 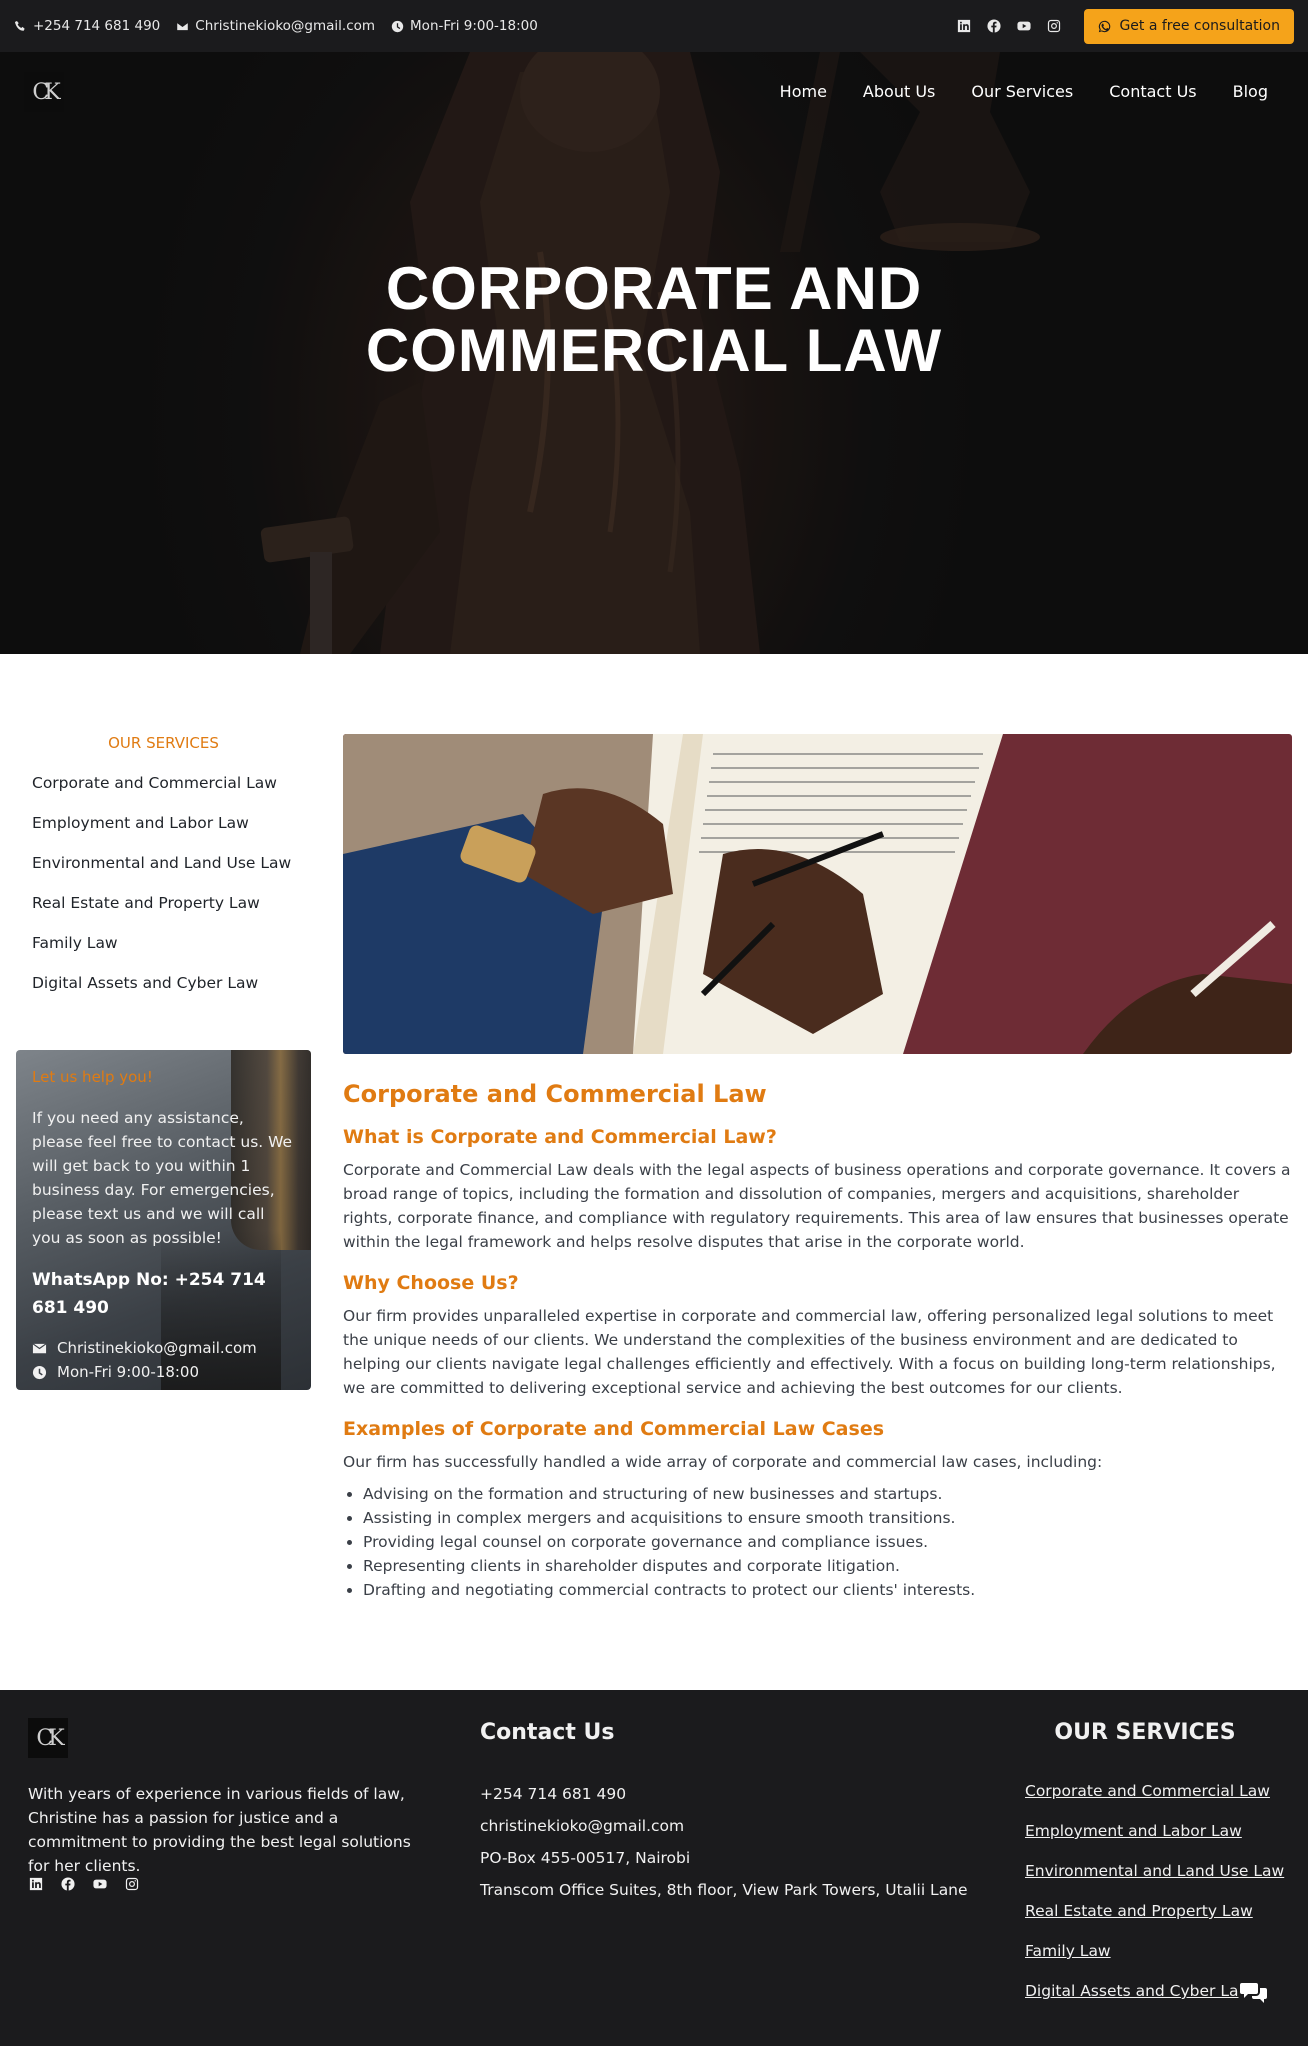 I want to click on help-hours: Mon-Fri 9:00-18:00, so click(x=163, y=1372).